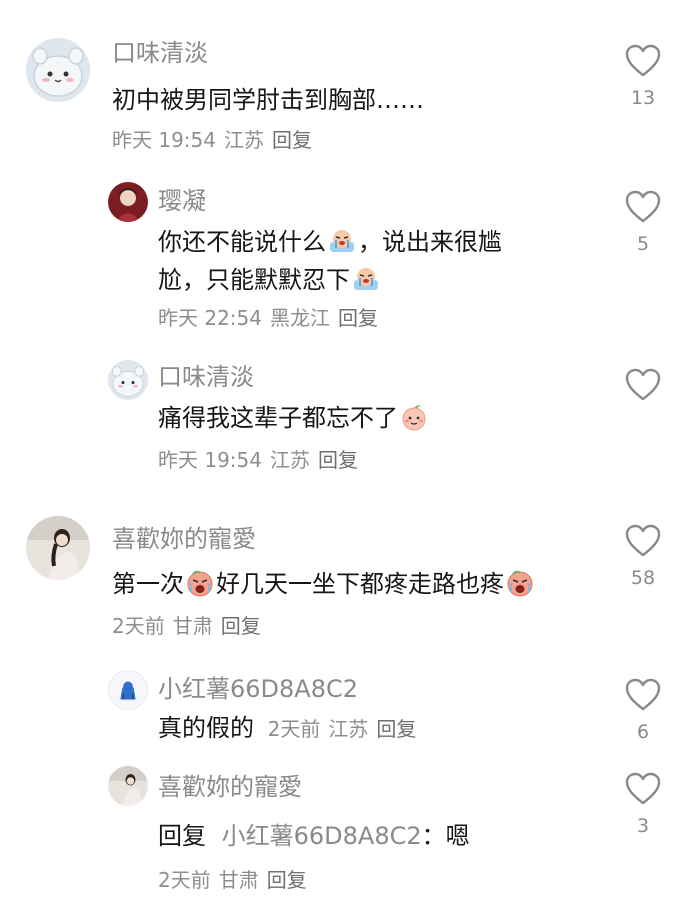 The width and height of the screenshot is (690, 911). What do you see at coordinates (182, 836) in the screenshot?
I see `reply-label: 回复` at bounding box center [182, 836].